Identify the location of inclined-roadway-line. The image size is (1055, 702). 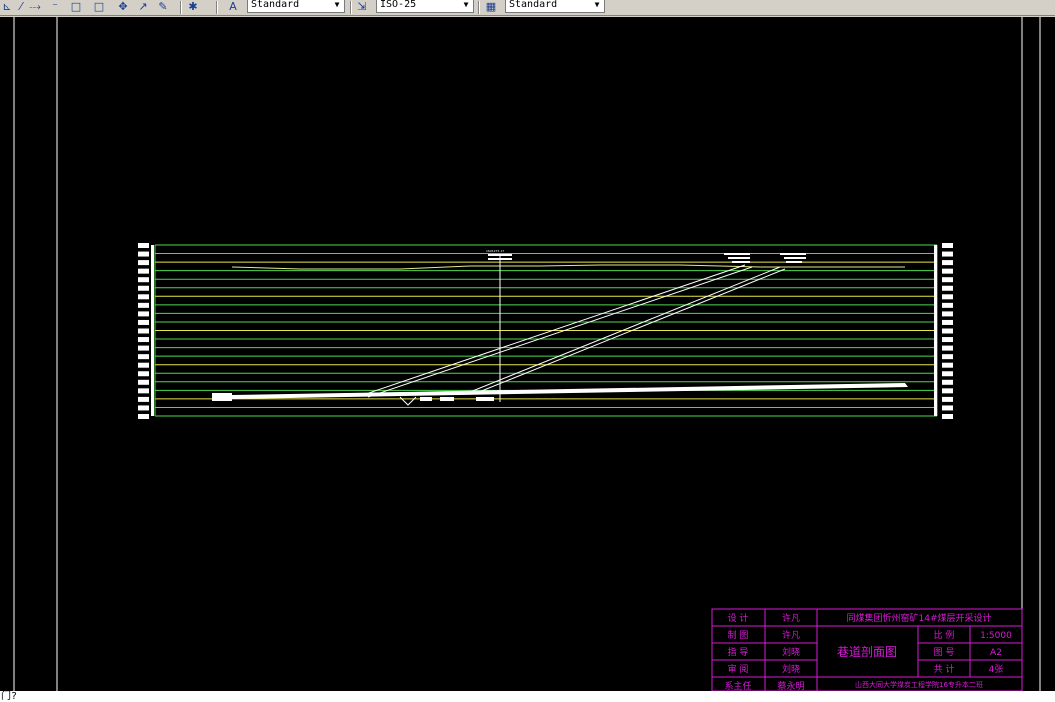
(560, 332).